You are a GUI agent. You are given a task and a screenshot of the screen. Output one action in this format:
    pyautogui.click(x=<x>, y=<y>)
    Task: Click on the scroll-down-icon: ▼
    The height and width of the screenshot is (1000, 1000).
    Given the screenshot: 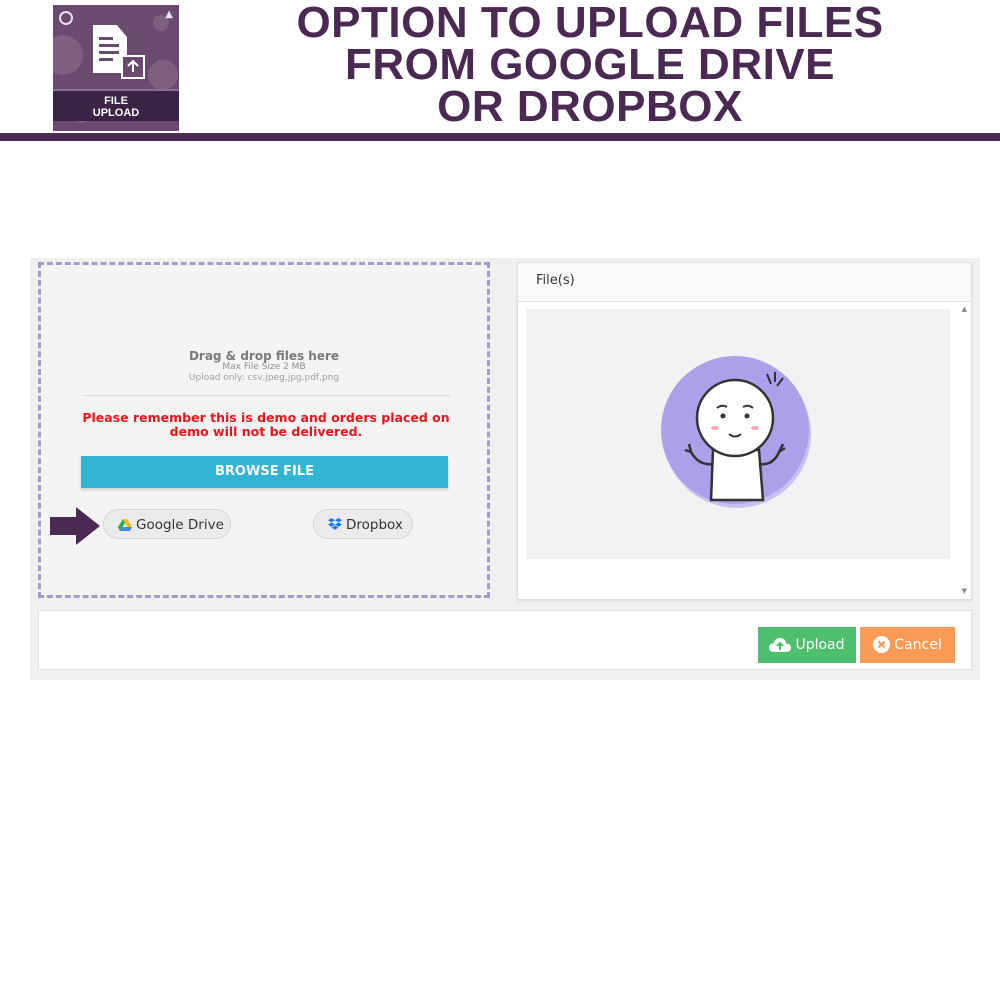 What is the action you would take?
    pyautogui.click(x=964, y=591)
    